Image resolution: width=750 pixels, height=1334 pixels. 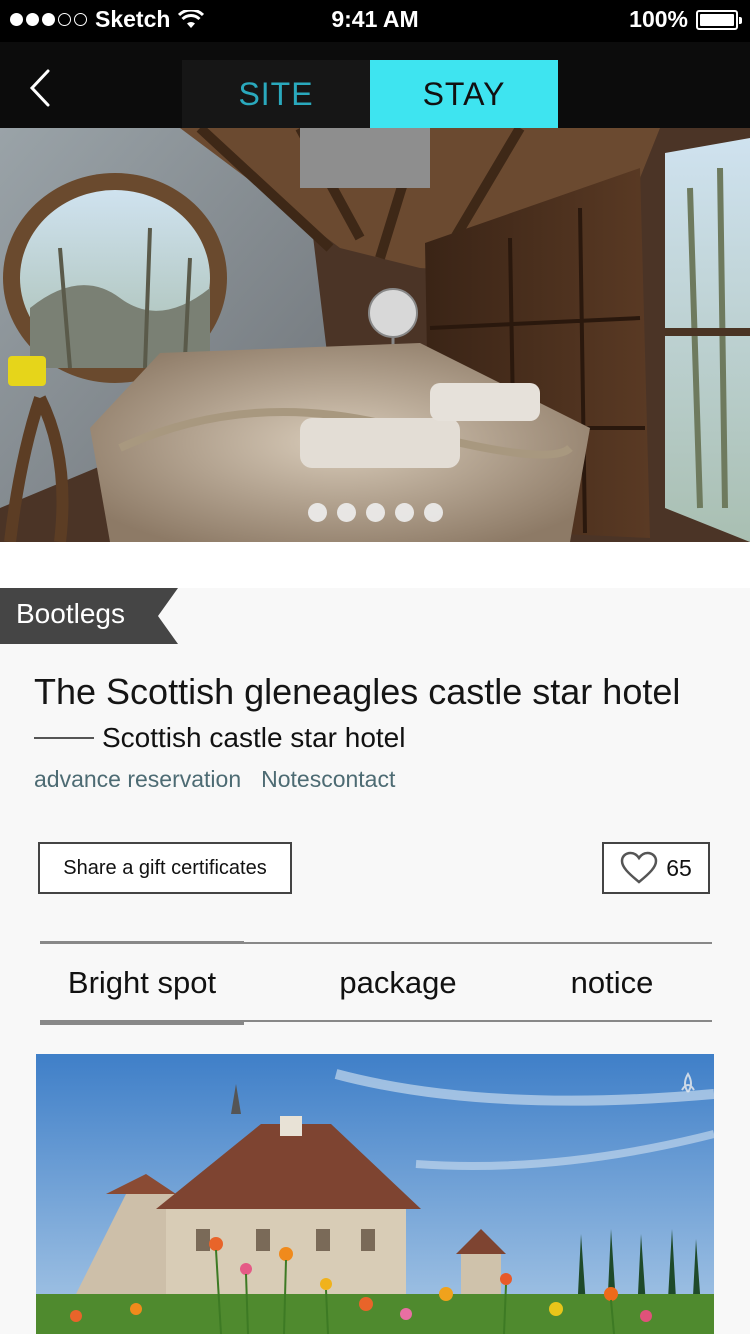 I want to click on battery-group: 100%, so click(x=685, y=19).